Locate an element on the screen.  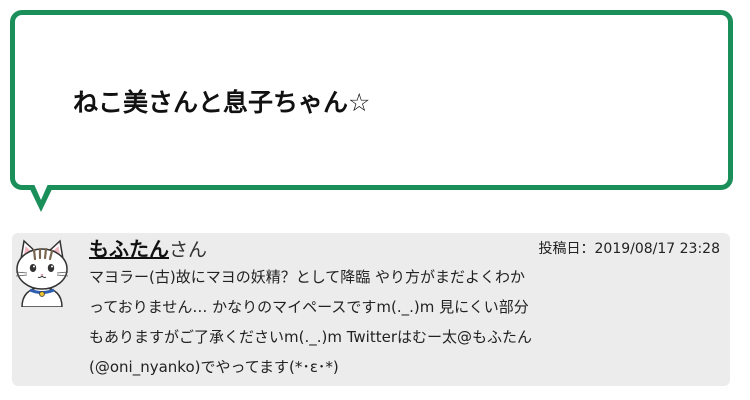
bio-line: (@oni_nyanko)でやってます(*･ε･*) is located at coordinates (214, 367).